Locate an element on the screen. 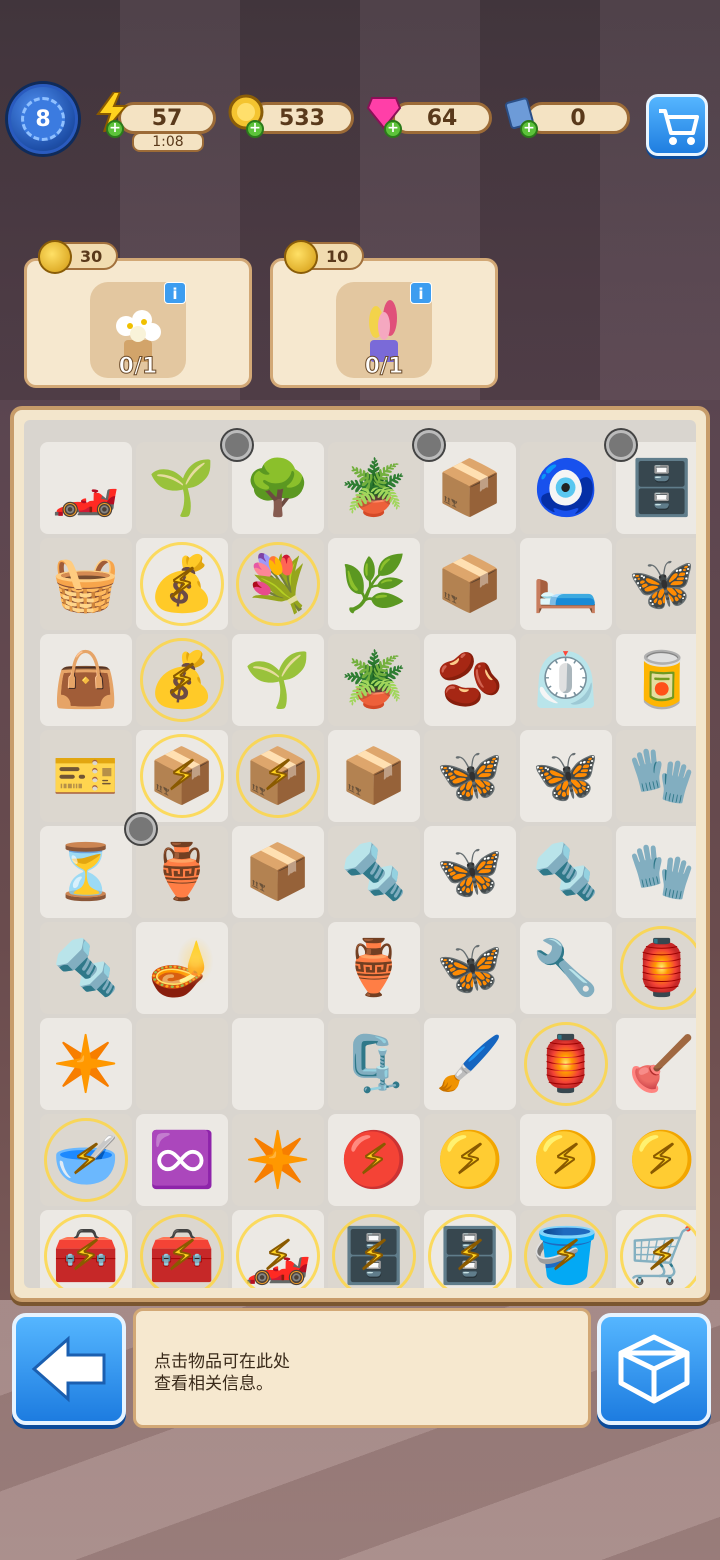 The width and height of the screenshot is (720, 1560). board-cell: 🏎️ is located at coordinates (86, 488).